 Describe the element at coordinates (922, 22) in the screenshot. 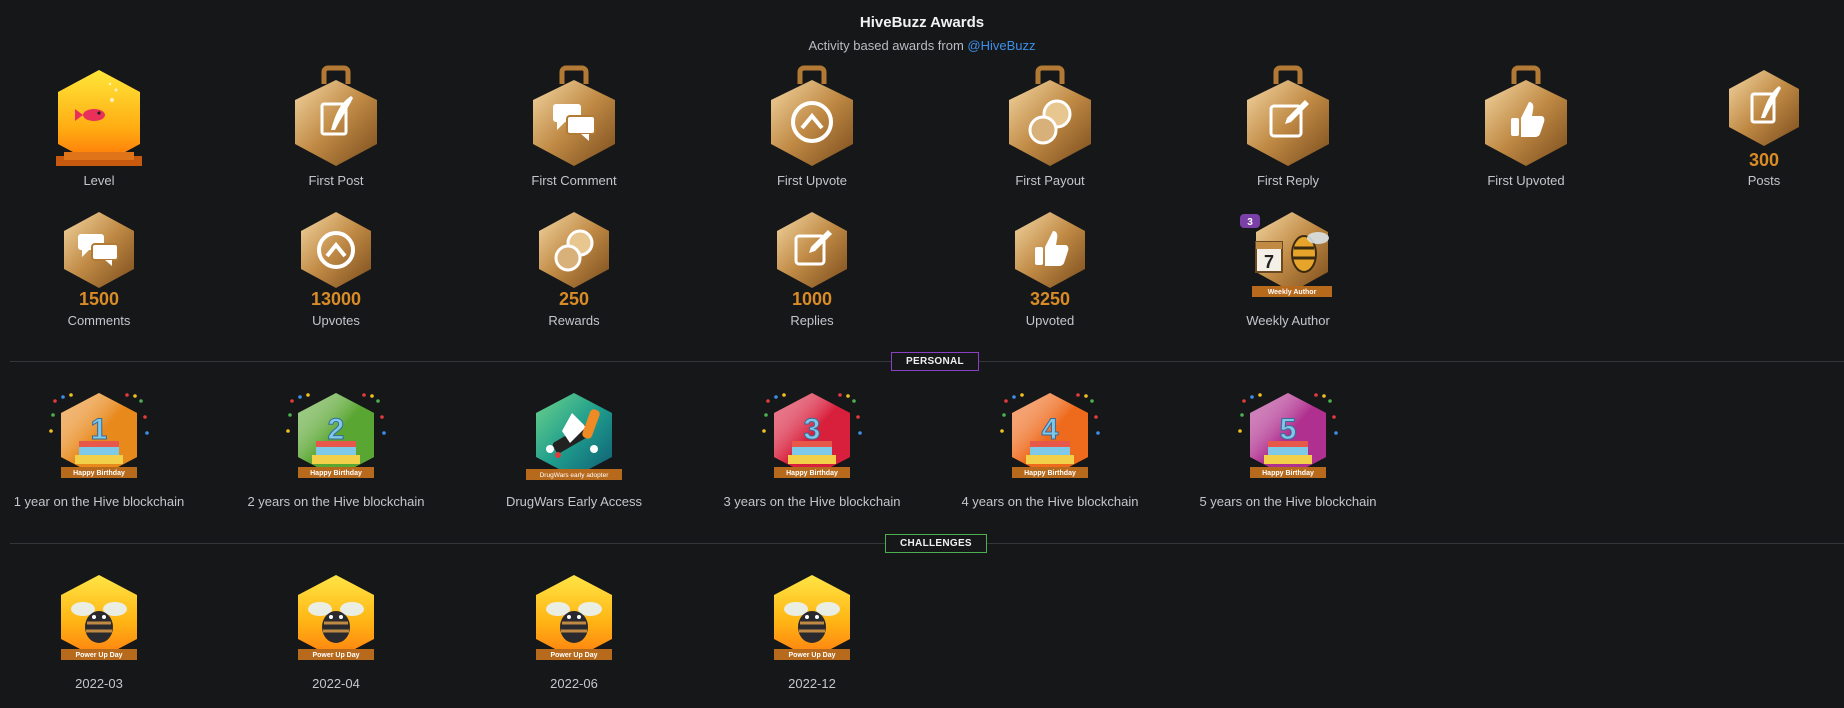

I see `page-title: HiveBuzz Awards` at that location.